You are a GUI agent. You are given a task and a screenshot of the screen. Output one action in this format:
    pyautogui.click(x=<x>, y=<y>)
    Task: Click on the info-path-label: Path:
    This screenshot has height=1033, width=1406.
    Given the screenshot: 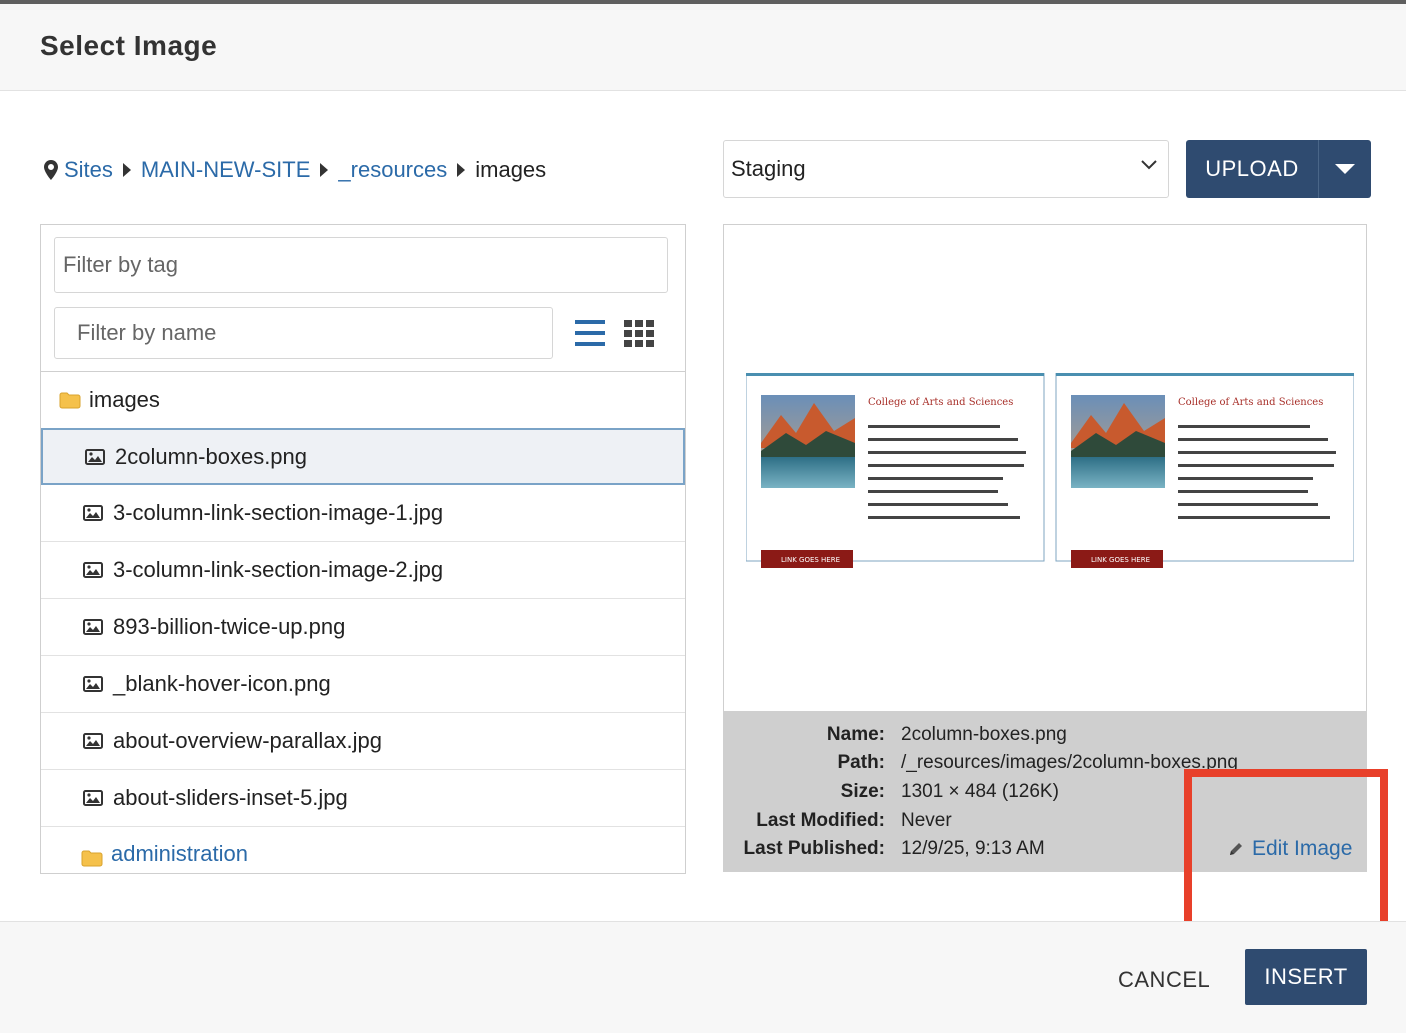 What is the action you would take?
    pyautogui.click(x=861, y=762)
    